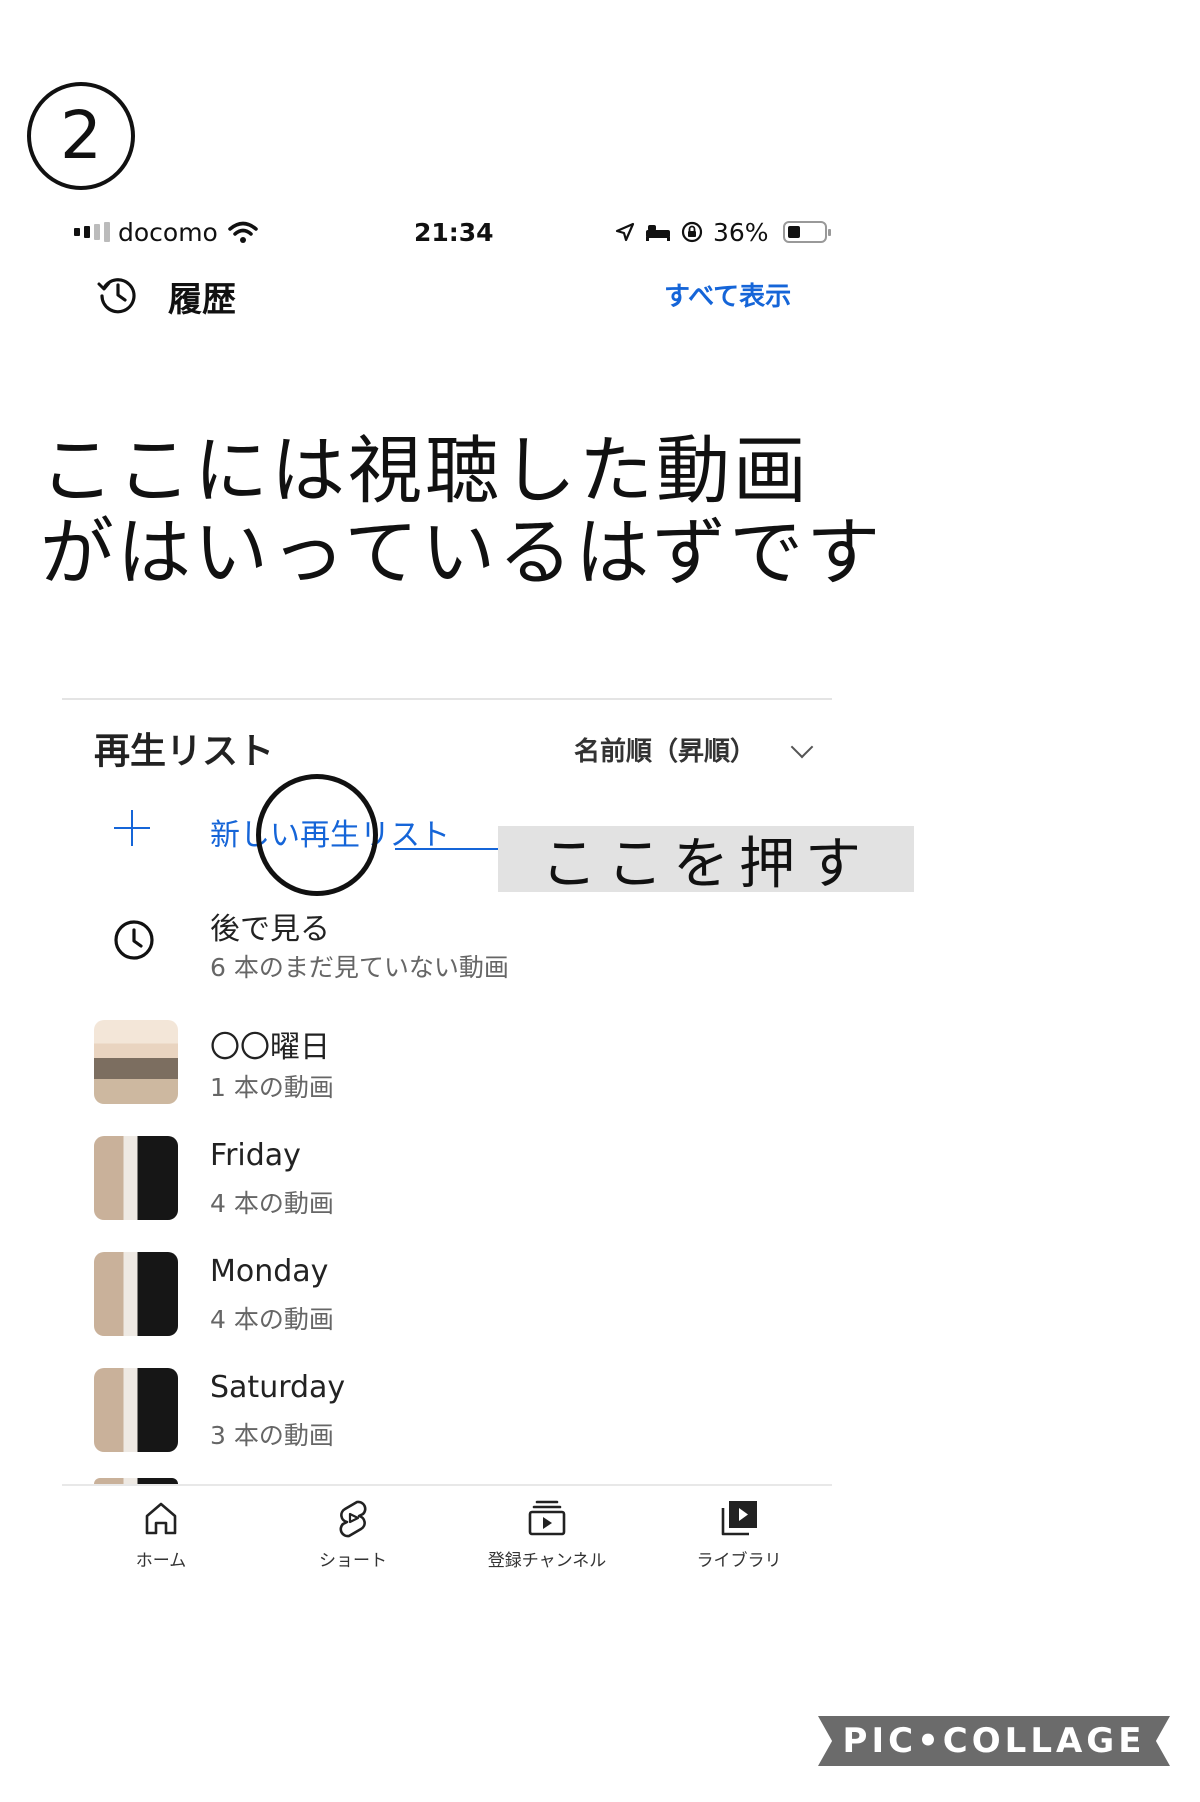 This screenshot has height=1802, width=1200. Describe the element at coordinates (994, 1741) in the screenshot. I see `pic-collage-watermark: PIC•COLLAGE` at that location.